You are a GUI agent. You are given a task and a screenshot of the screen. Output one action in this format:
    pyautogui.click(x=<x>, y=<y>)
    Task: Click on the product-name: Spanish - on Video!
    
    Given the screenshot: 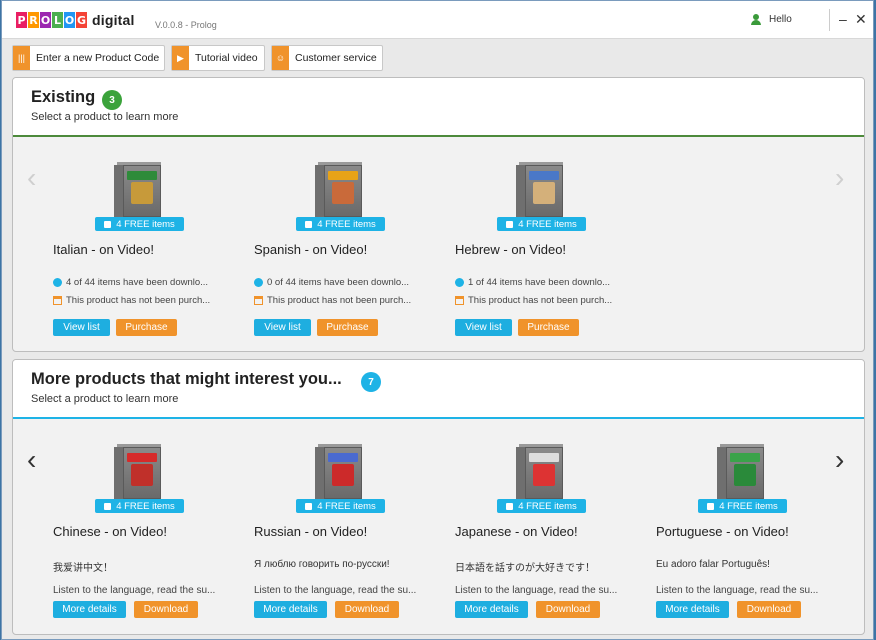 What is the action you would take?
    pyautogui.click(x=310, y=249)
    